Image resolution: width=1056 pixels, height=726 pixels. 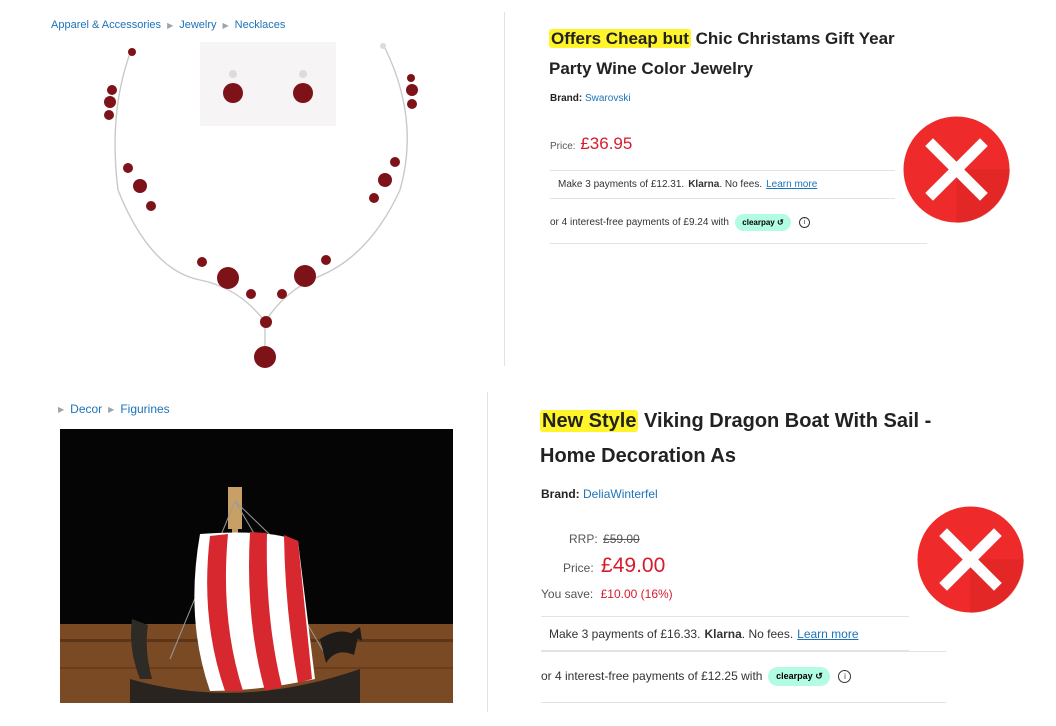 I want to click on save-value: £10.00 (16%), so click(x=636, y=594).